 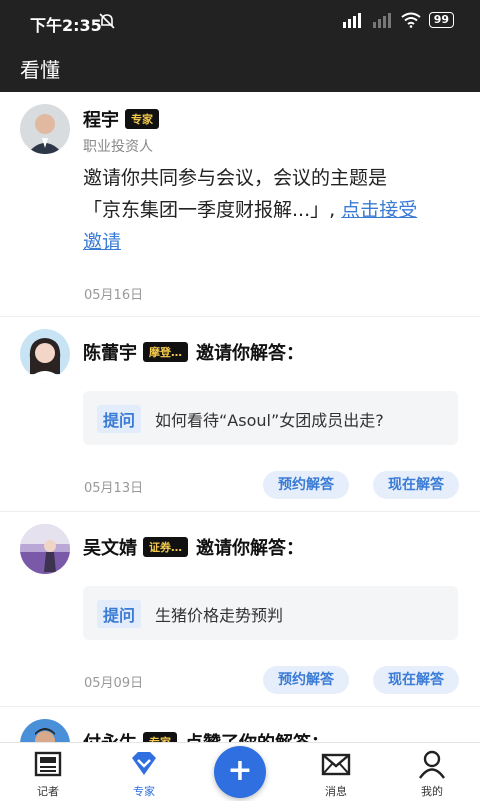 I want to click on invite-message: 邀请你共同参与会议，会议的主题是「京东集团一季度财报解...」, 点击接受邀请, so click(x=253, y=210).